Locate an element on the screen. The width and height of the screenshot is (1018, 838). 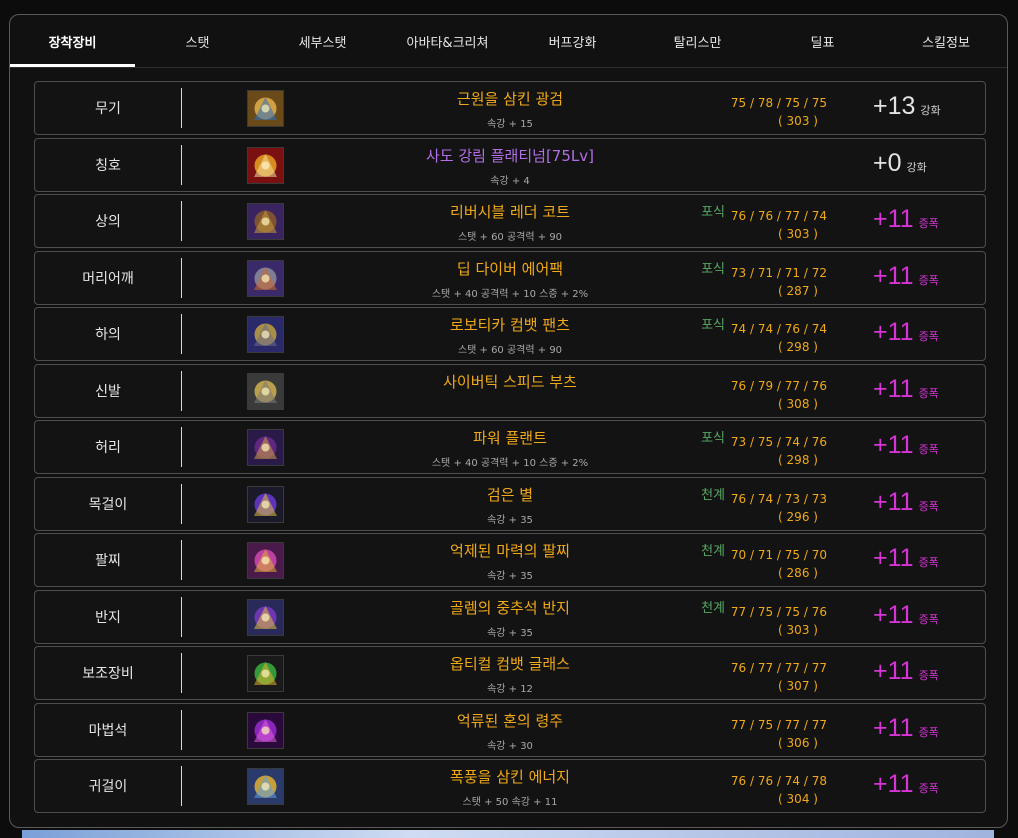
earring-icon is located at coordinates (265, 786).